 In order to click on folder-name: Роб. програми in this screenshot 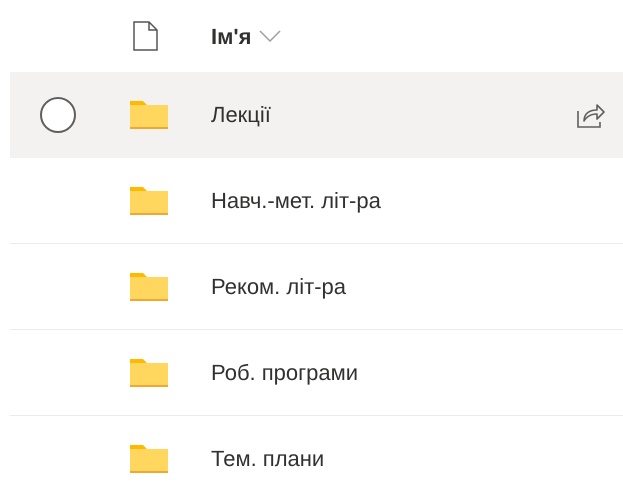, I will do `click(284, 372)`.